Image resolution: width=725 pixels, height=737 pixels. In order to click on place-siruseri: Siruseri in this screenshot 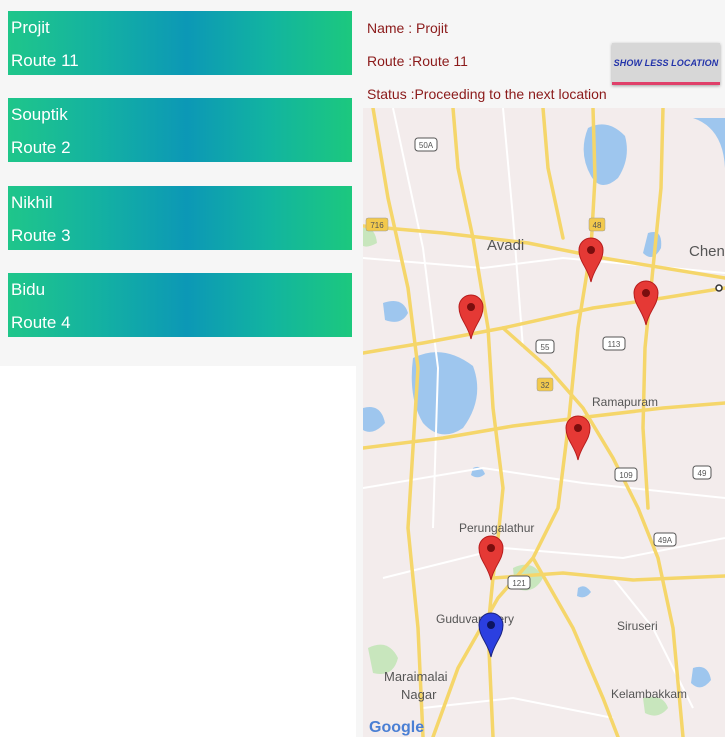, I will do `click(637, 626)`.